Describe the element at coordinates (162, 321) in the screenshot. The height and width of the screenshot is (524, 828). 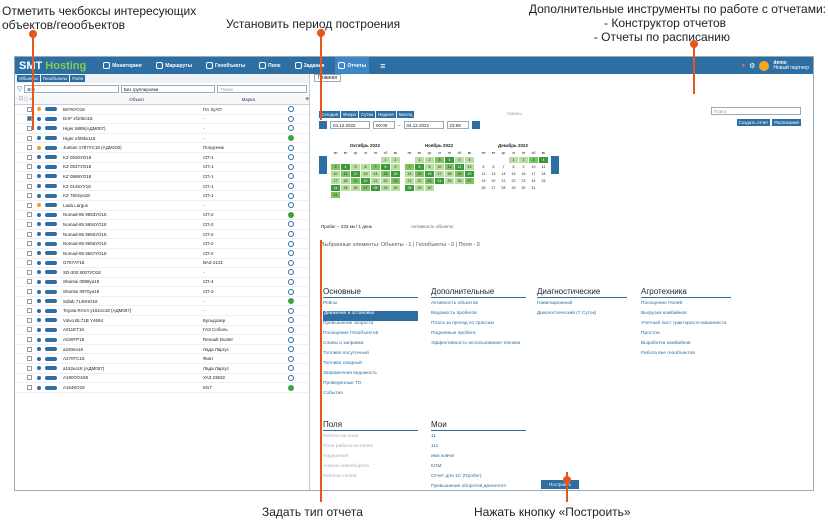
I see `table-row: Volvo BL71B Y4694 Бульдозер` at that location.